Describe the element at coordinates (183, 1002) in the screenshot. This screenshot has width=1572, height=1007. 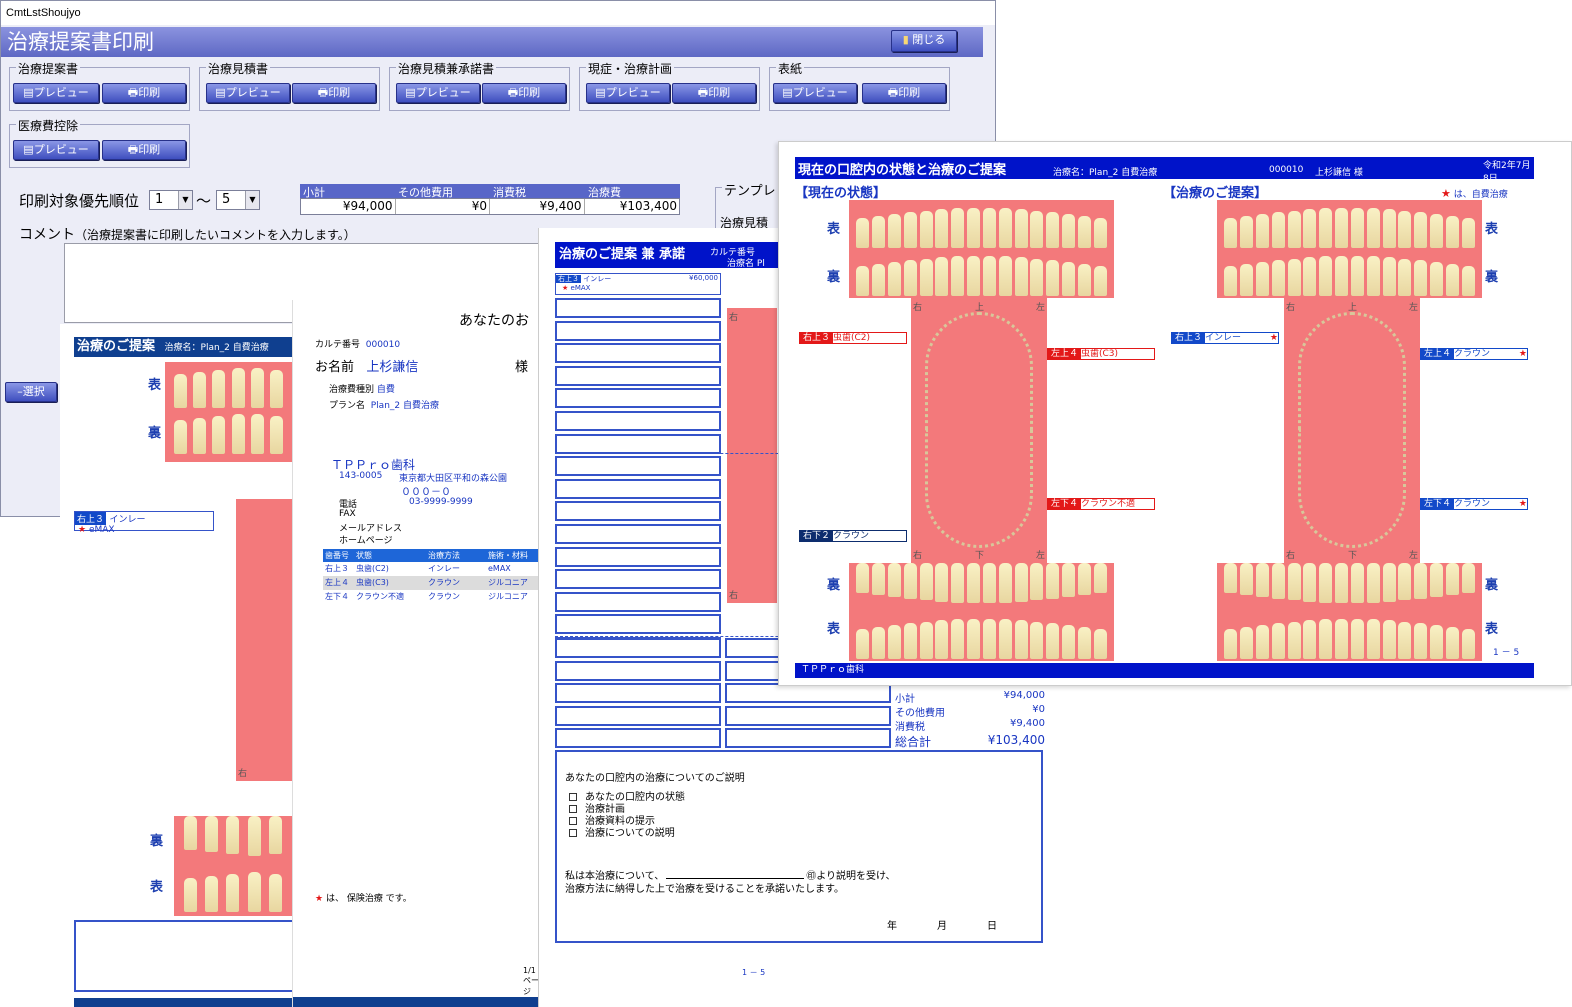
I see `doc1-footer-bar` at that location.